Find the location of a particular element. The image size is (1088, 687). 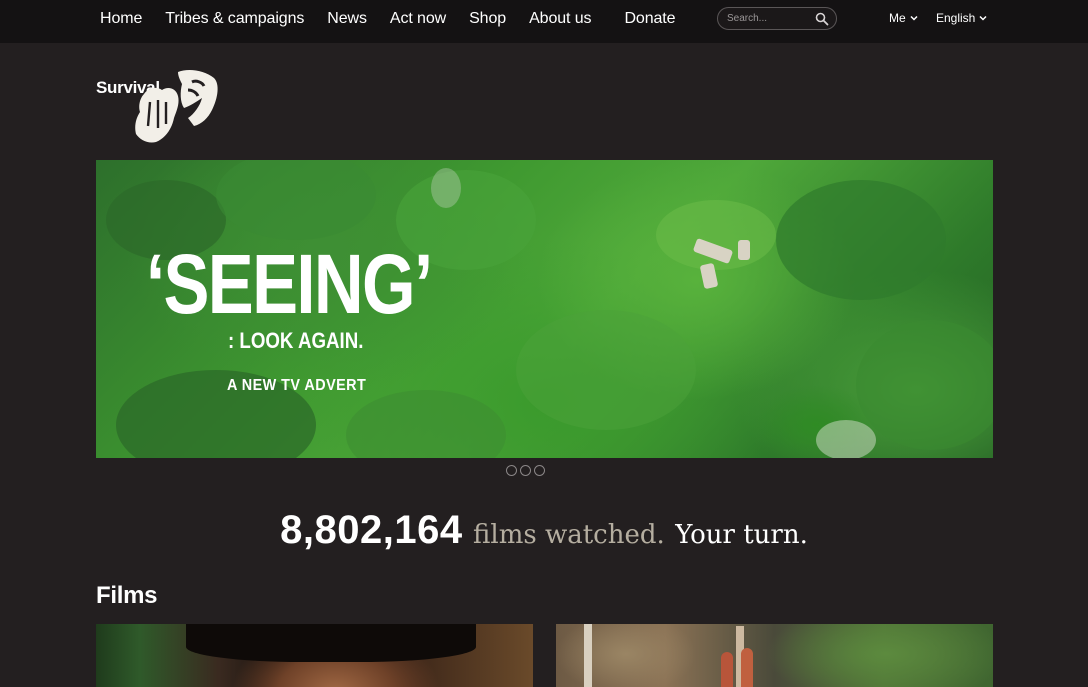

carousel-pagination is located at coordinates (527, 470).